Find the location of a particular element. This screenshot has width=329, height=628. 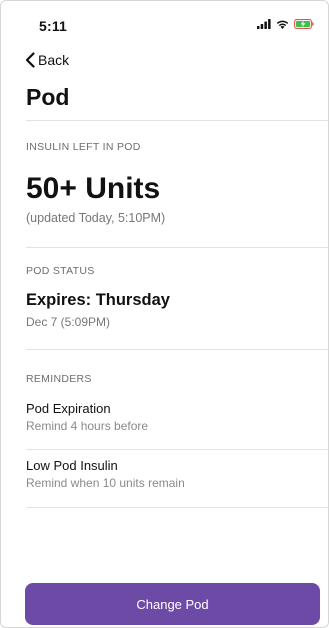

page-title: Pod is located at coordinates (48, 97).